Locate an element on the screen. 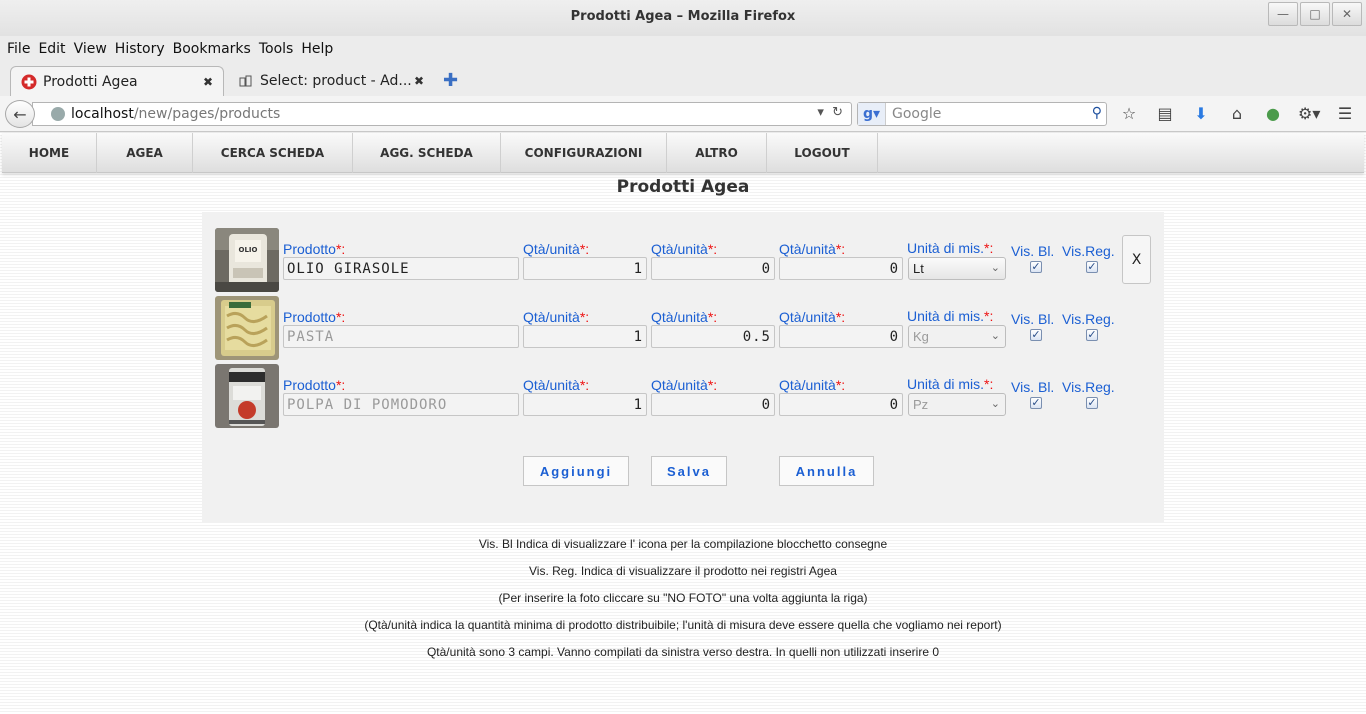  product-name-input: PASTA is located at coordinates (401, 336).